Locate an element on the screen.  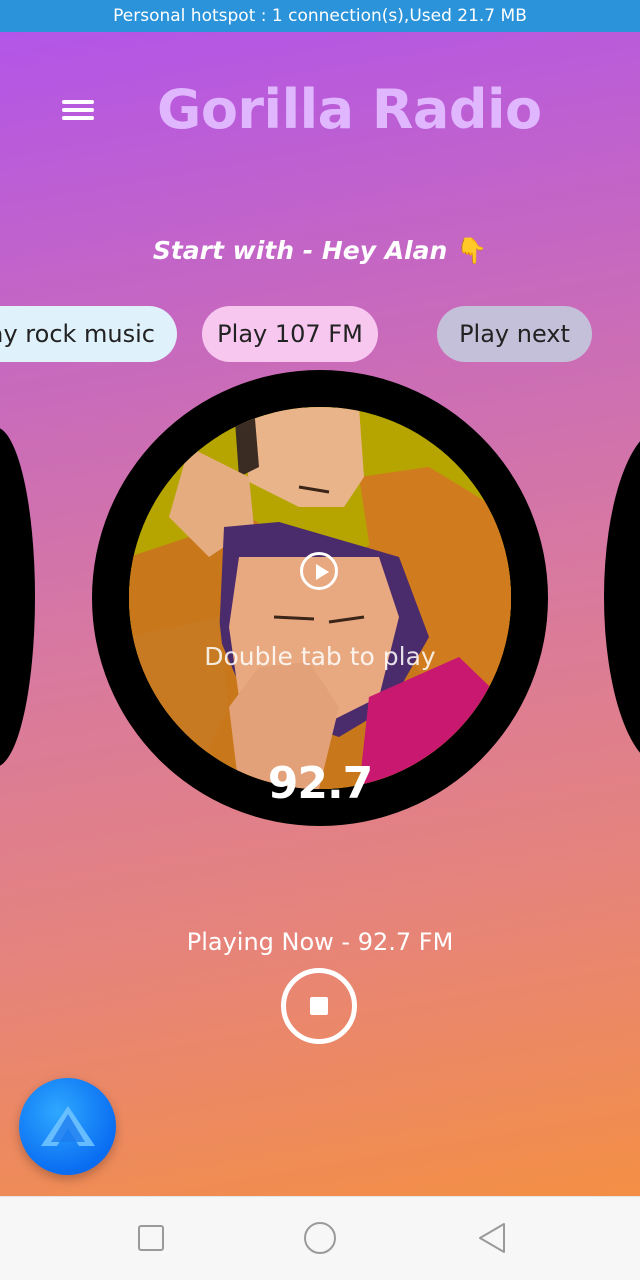
app-title: Gorilla Radio is located at coordinates (349, 109).